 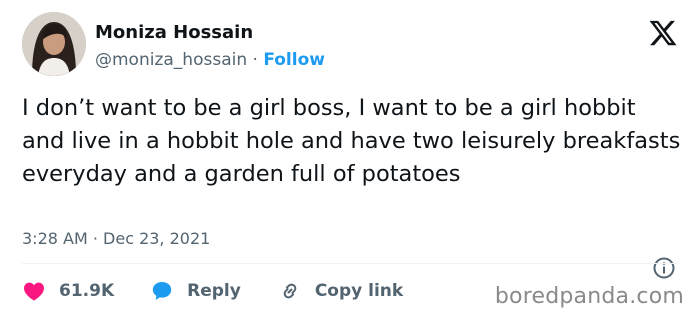 I want to click on like-button: 61.9K, so click(x=68, y=291).